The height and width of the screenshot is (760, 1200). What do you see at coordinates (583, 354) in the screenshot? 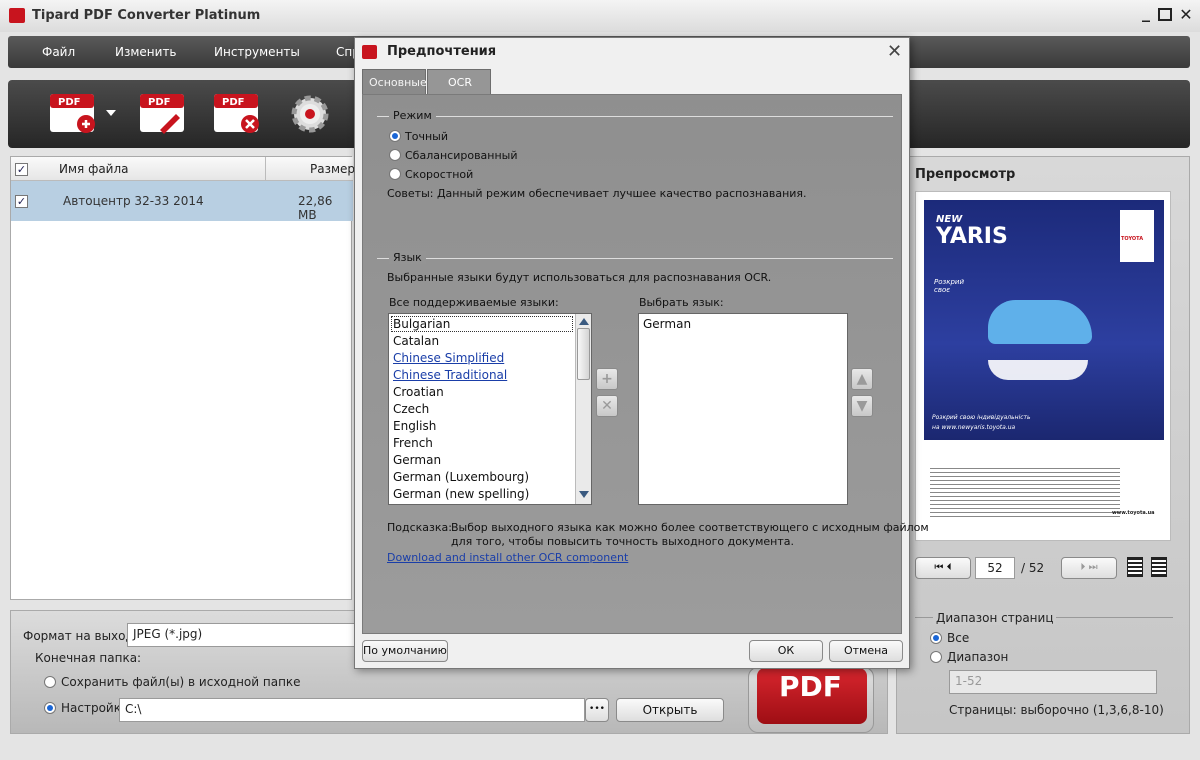
I see `scroll-thumb` at bounding box center [583, 354].